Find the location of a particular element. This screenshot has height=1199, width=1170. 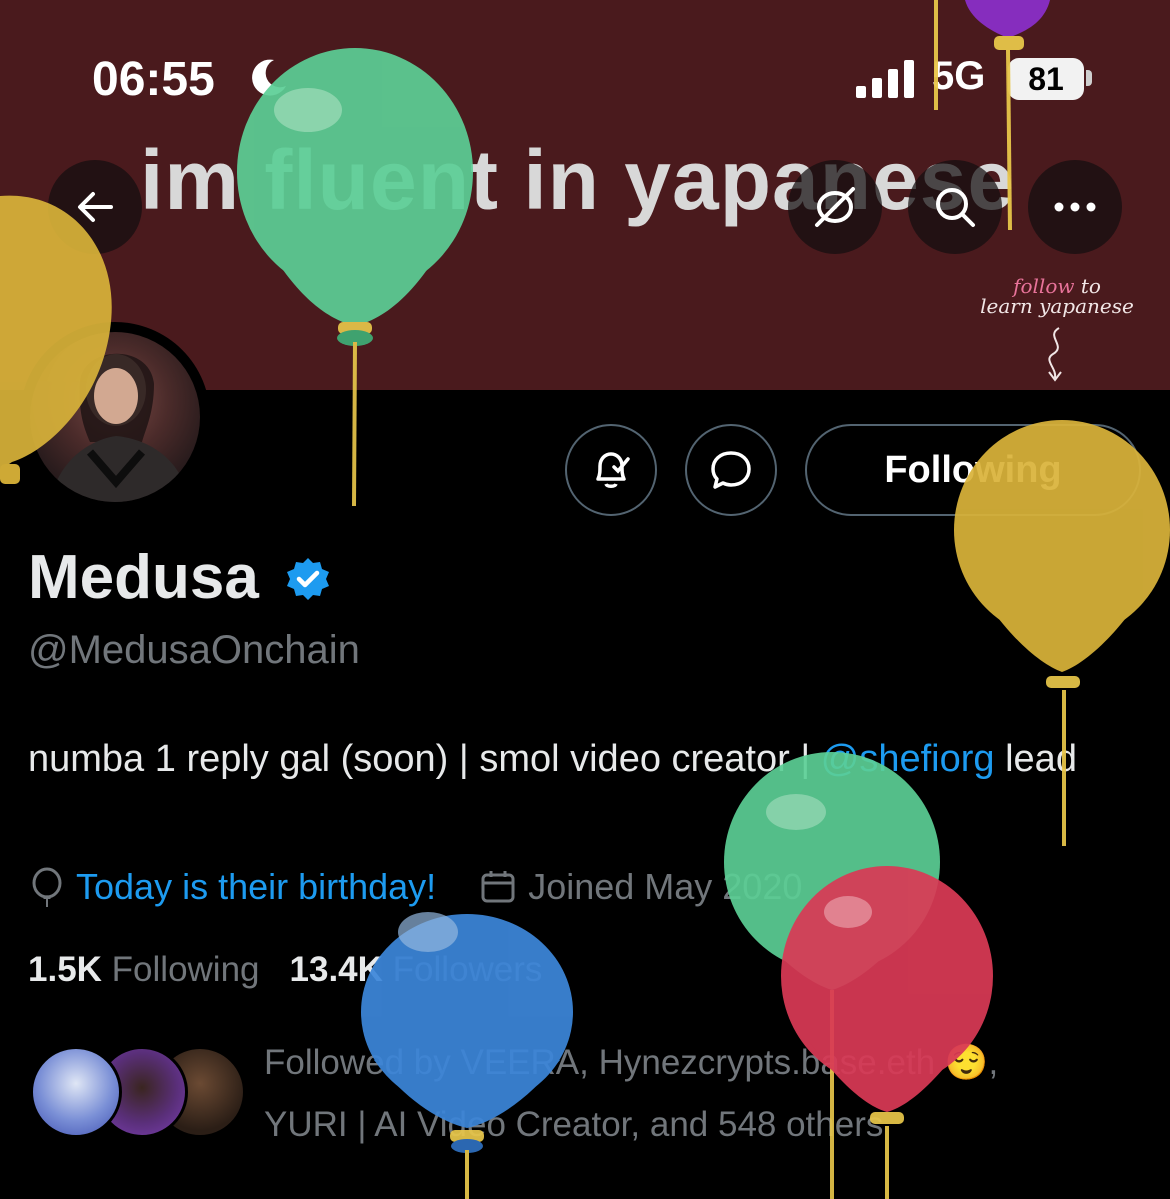

arrow-left-icon is located at coordinates (95, 207).